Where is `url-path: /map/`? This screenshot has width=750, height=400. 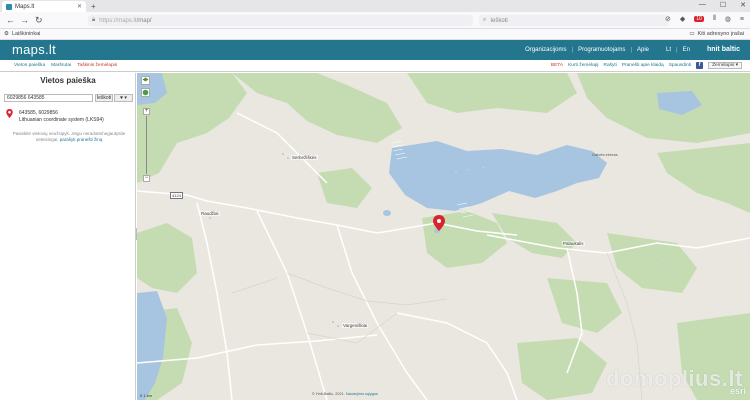 url-path: /map/ is located at coordinates (144, 20).